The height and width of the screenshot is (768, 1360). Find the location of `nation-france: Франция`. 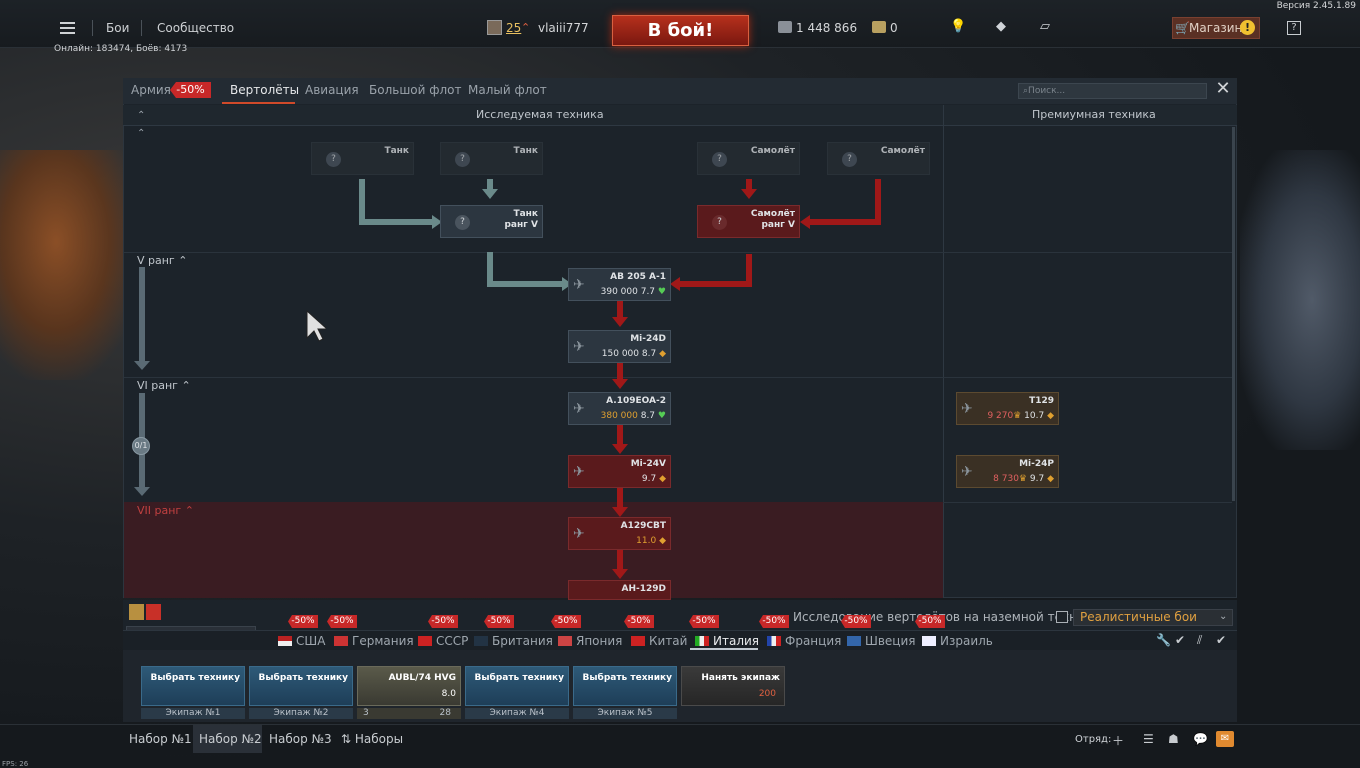

nation-france: Франция is located at coordinates (813, 641).